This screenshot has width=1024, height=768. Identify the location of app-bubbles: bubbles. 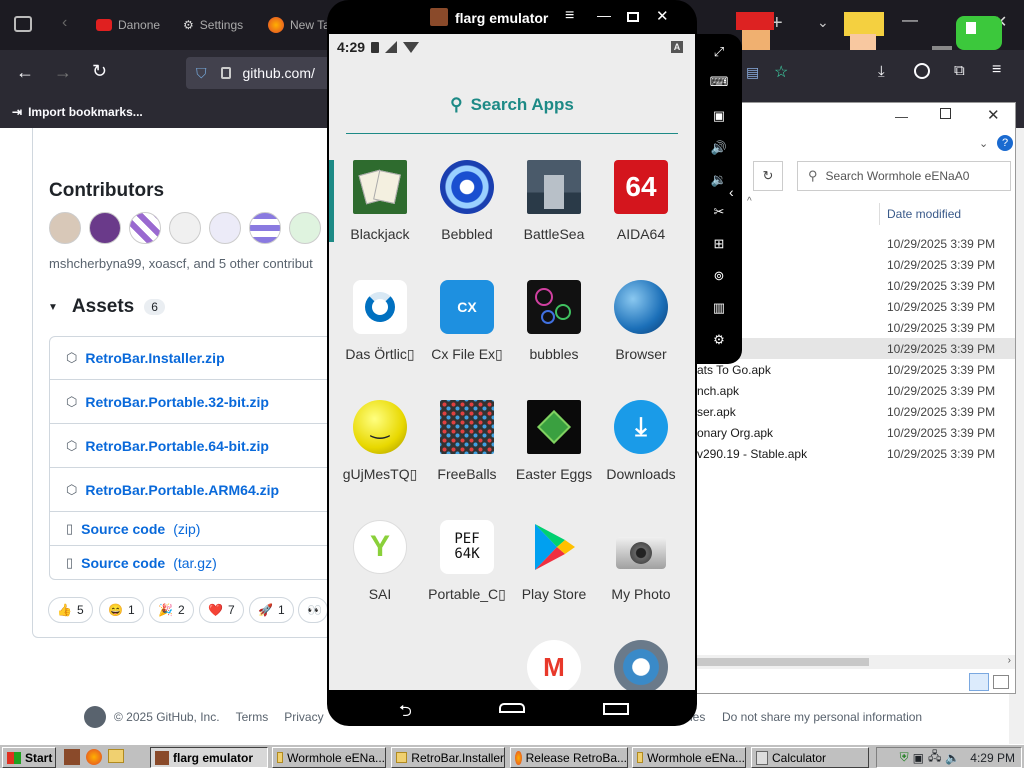
(554, 335).